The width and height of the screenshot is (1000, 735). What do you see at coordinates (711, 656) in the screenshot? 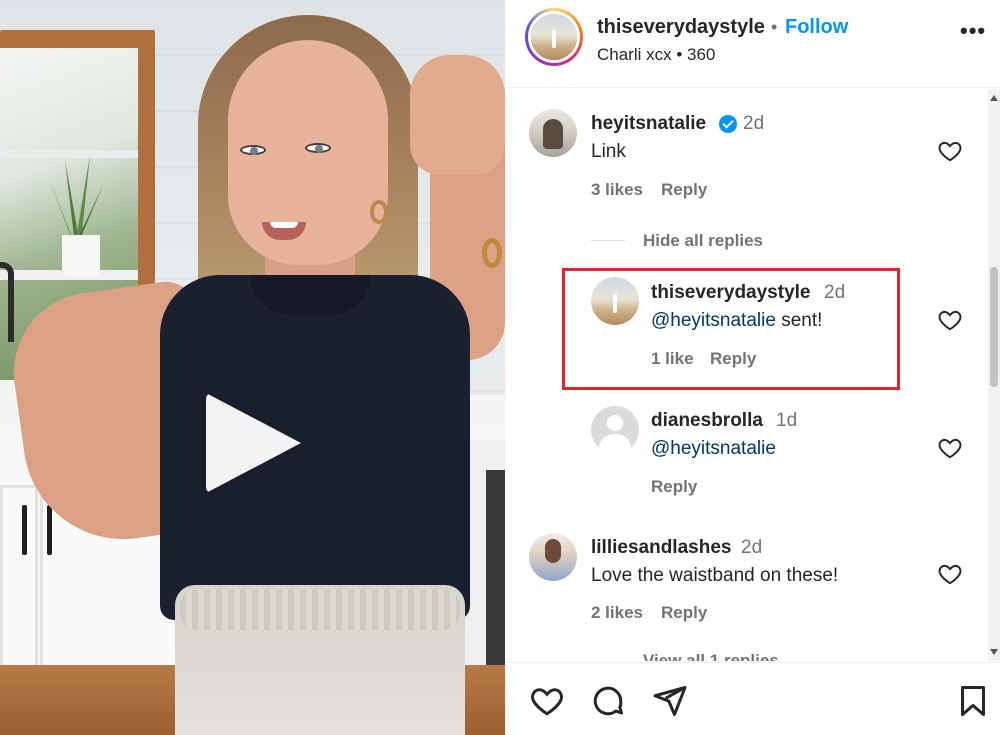
I see `view-replies-button: View all 1 replies` at bounding box center [711, 656].